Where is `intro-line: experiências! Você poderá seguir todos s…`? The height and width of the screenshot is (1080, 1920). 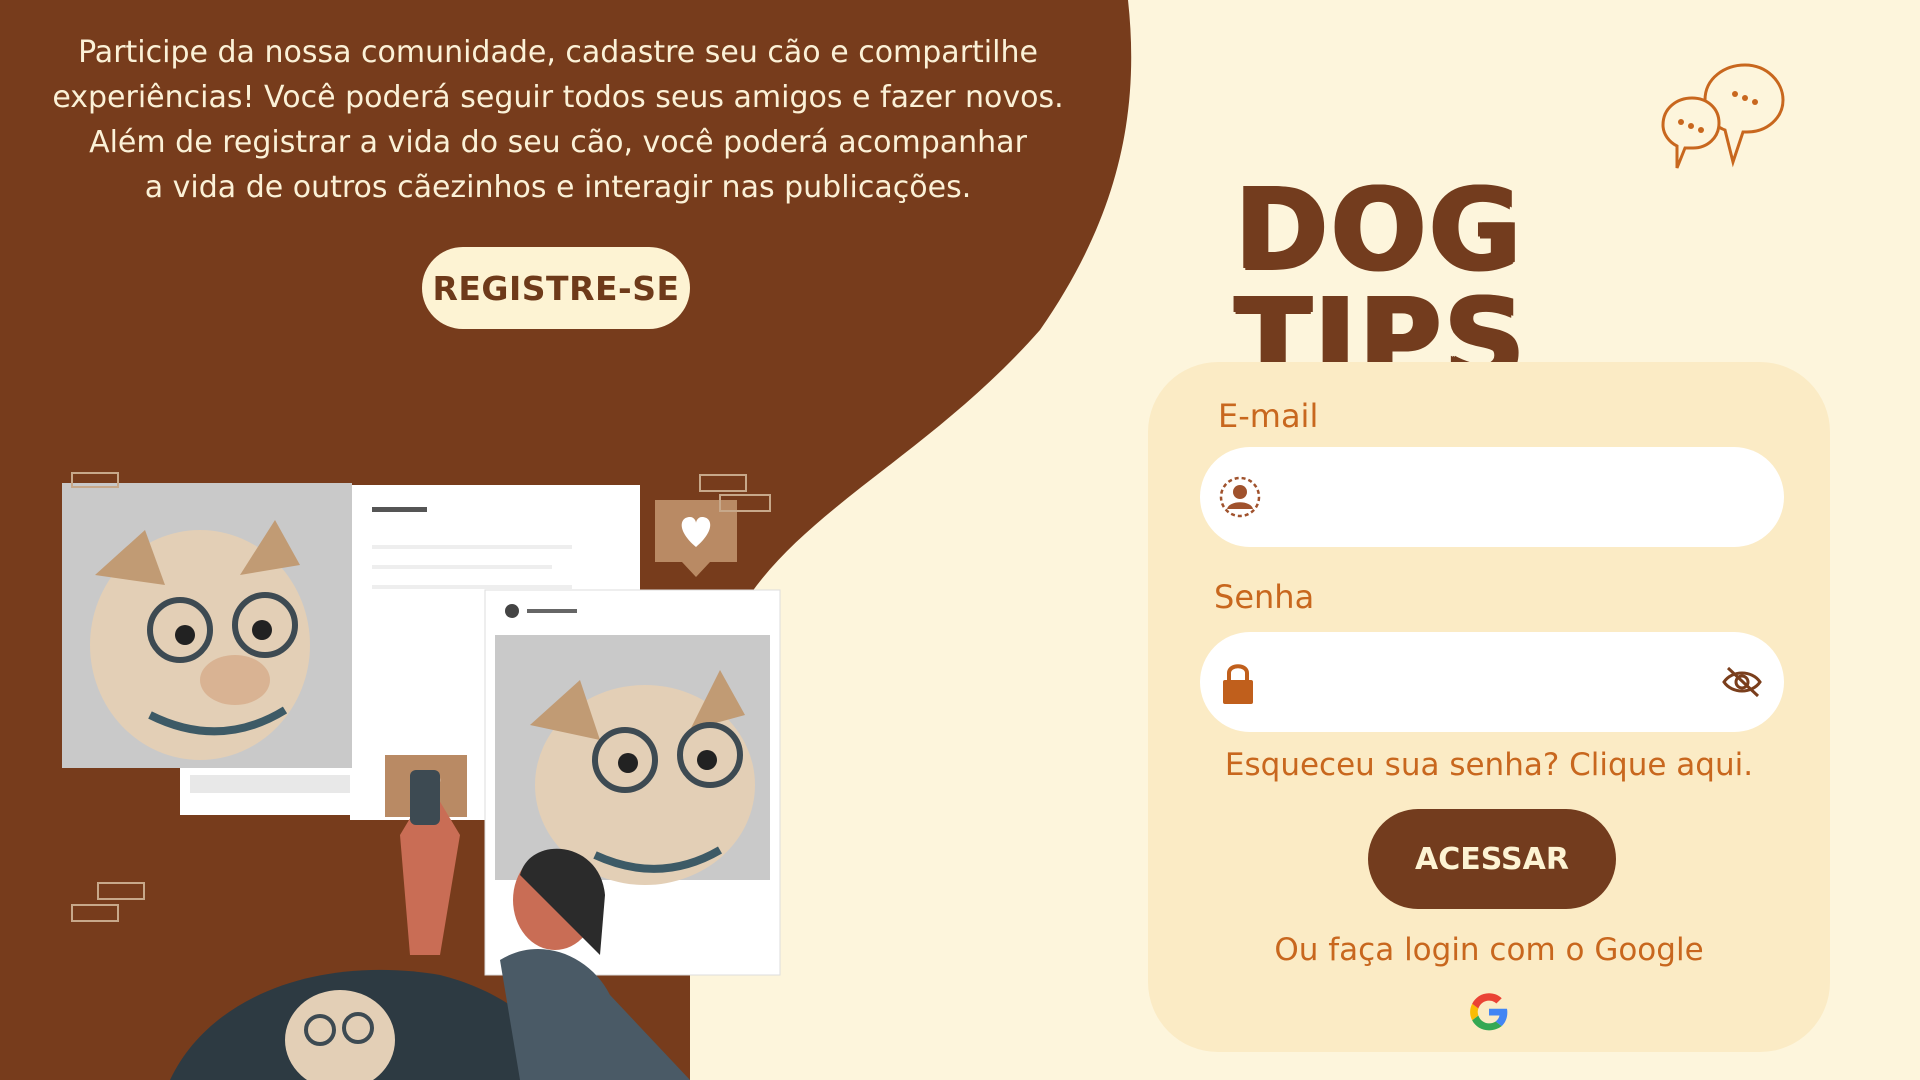 intro-line: experiências! Você poderá seguir todos s… is located at coordinates (558, 97).